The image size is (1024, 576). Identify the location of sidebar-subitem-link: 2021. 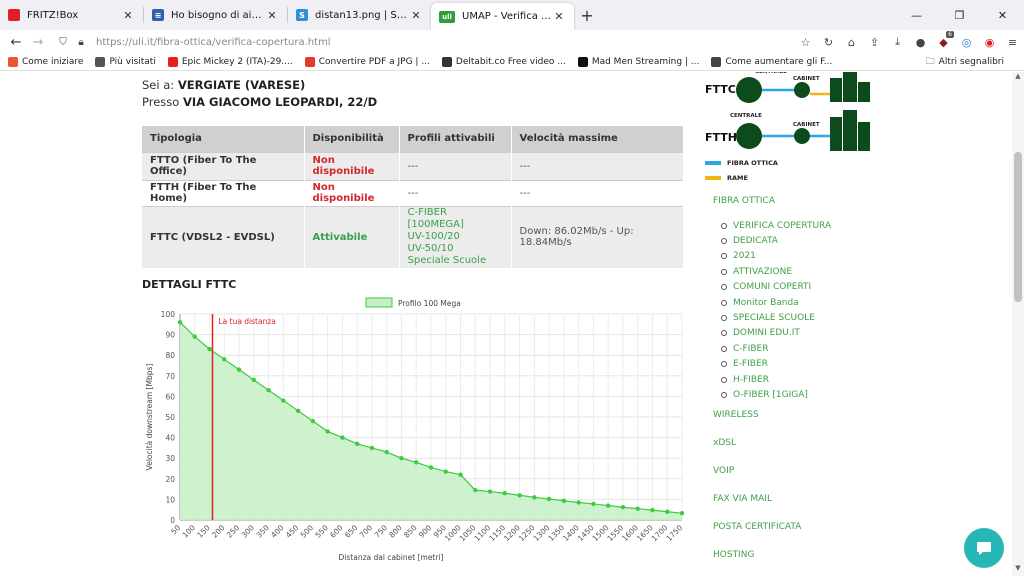
(744, 256).